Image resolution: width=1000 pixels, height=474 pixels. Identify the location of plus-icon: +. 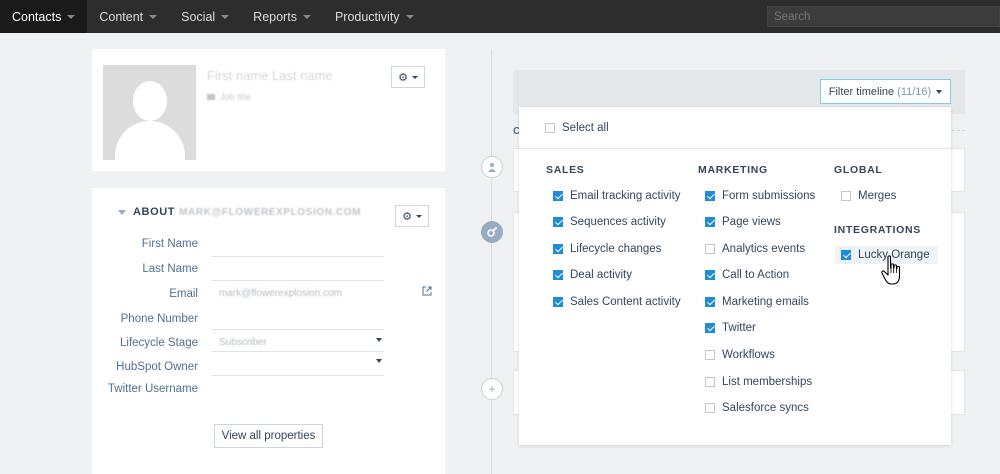
(492, 389).